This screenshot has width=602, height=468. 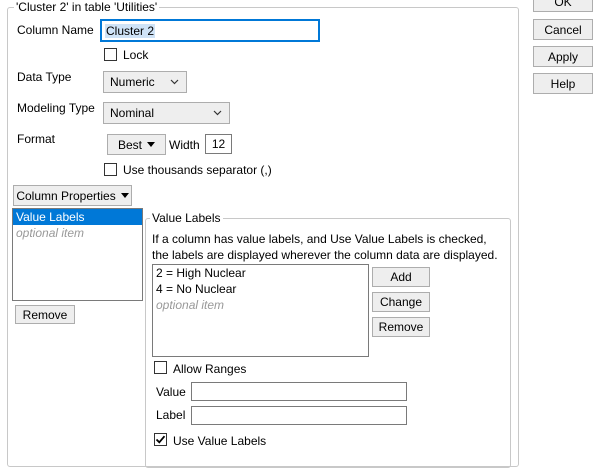 What do you see at coordinates (55, 30) in the screenshot?
I see `column-name-label: Column Name` at bounding box center [55, 30].